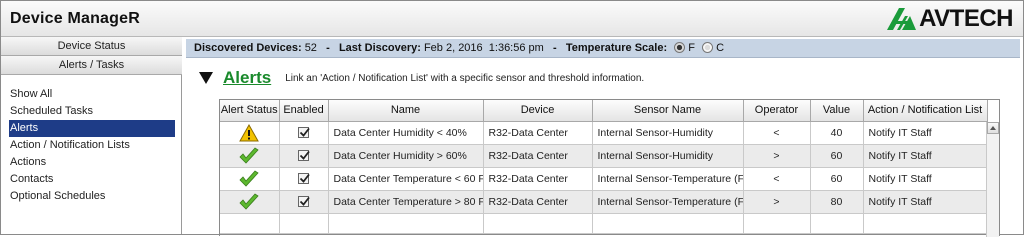 Image resolution: width=1024 pixels, height=240 pixels. What do you see at coordinates (91, 46) in the screenshot?
I see `sidebar-button-device-status: Device Status` at bounding box center [91, 46].